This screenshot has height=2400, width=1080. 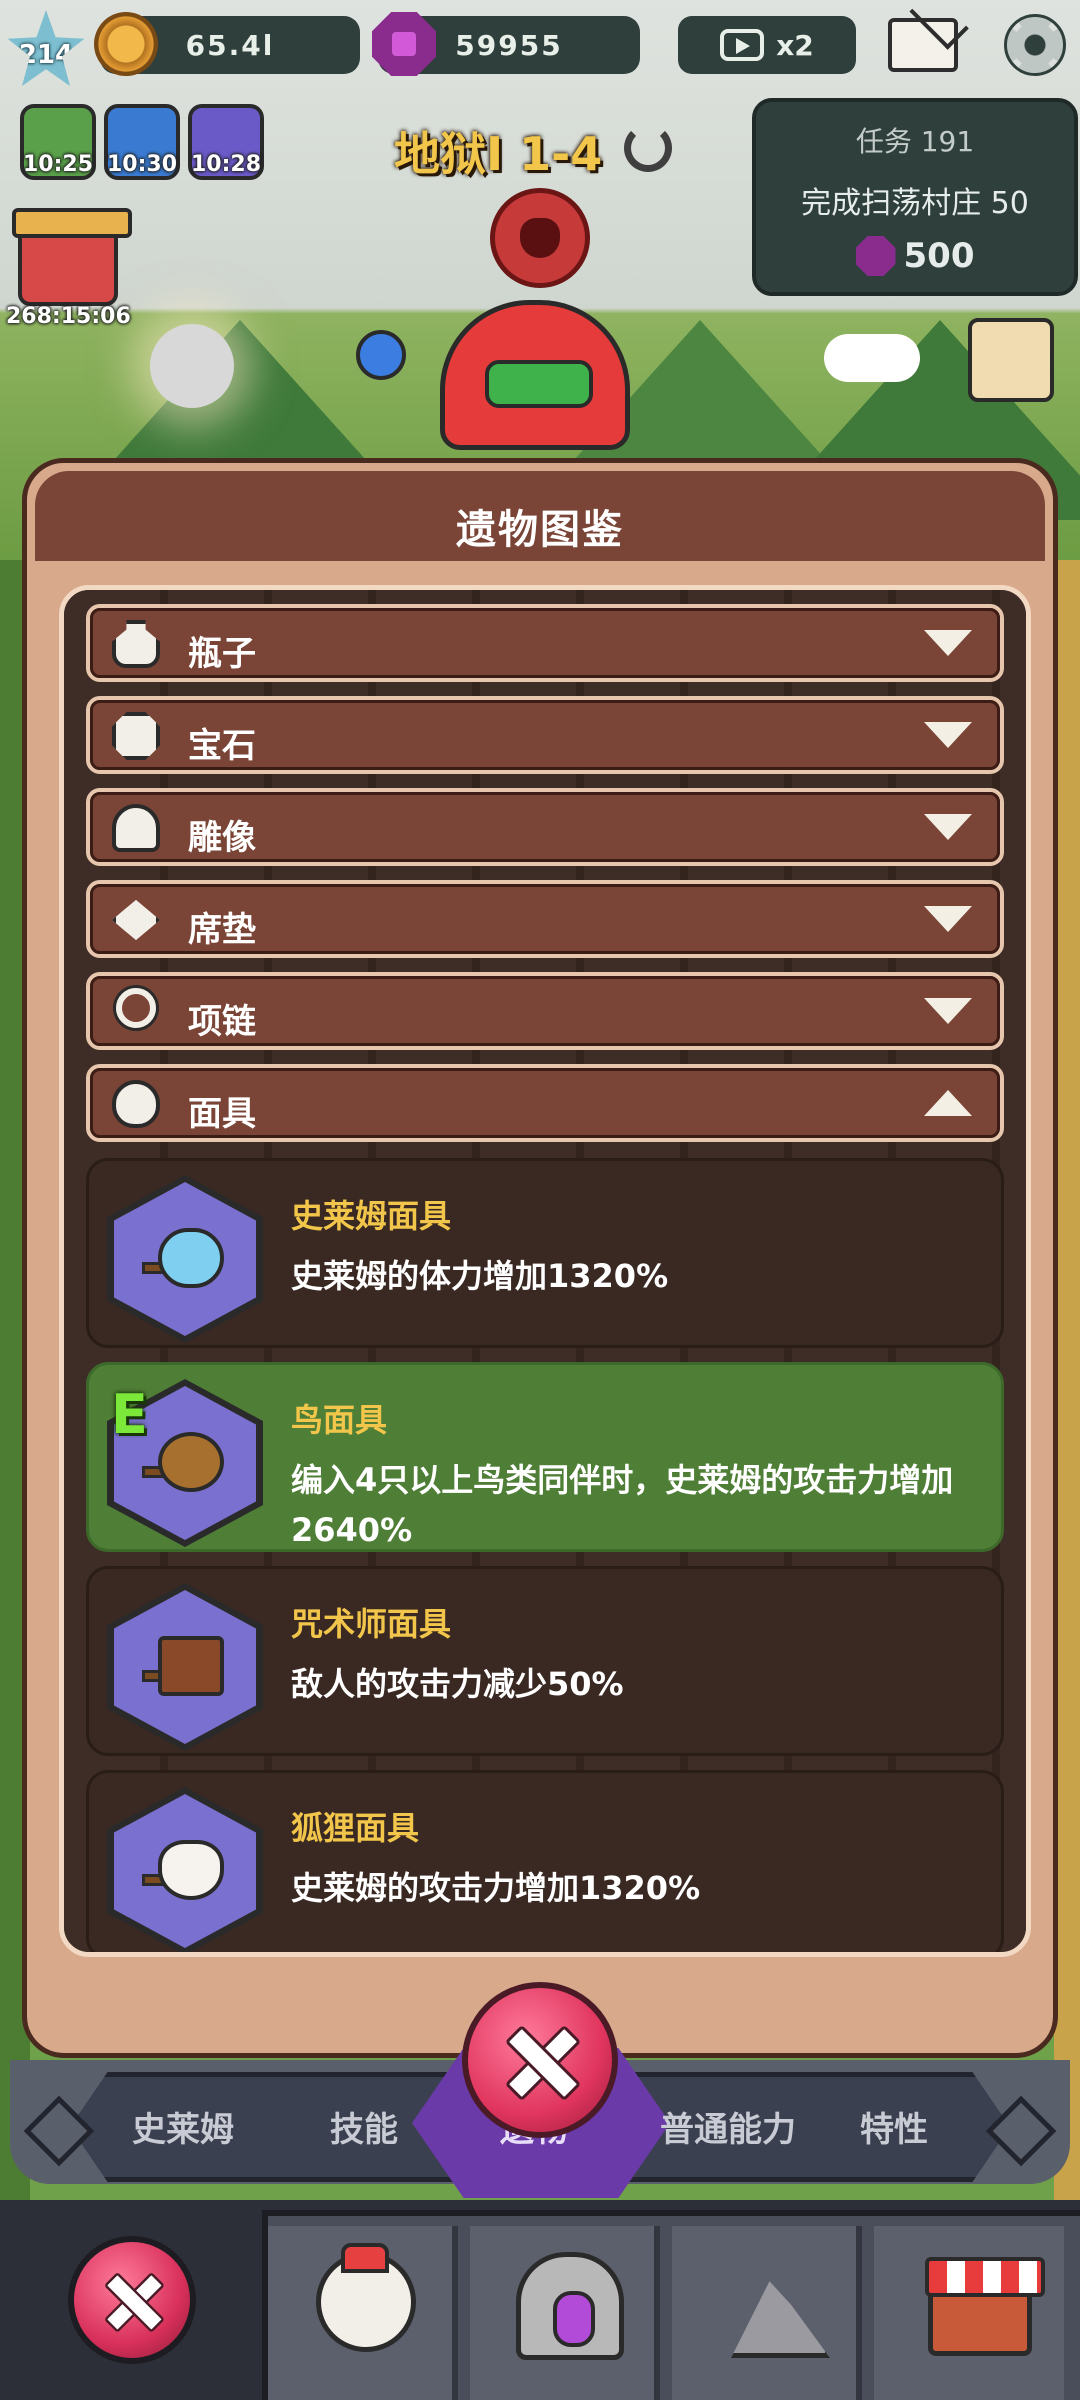 I want to click on statue-icon, so click(x=136, y=828).